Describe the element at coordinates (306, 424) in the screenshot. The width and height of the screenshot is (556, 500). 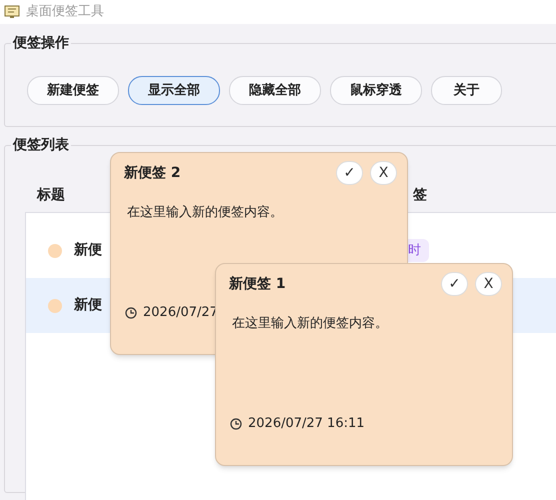
I see `note-timestamp: 2026/07/27 16:11` at that location.